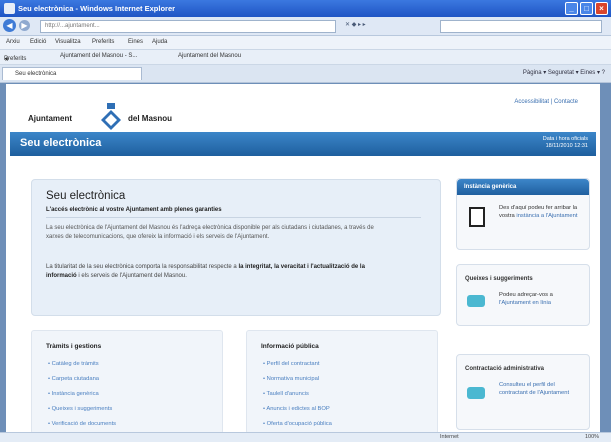 The width and height of the screenshot is (611, 442). I want to click on site-logo: Ajuntament del Masnou, so click(128, 116).